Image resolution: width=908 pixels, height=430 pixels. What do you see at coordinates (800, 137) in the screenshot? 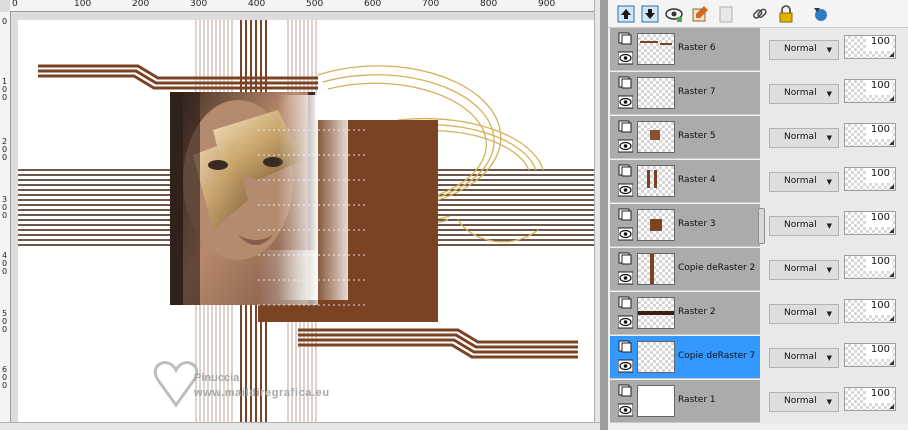
I see `blend-mode-value: Normal` at bounding box center [800, 137].